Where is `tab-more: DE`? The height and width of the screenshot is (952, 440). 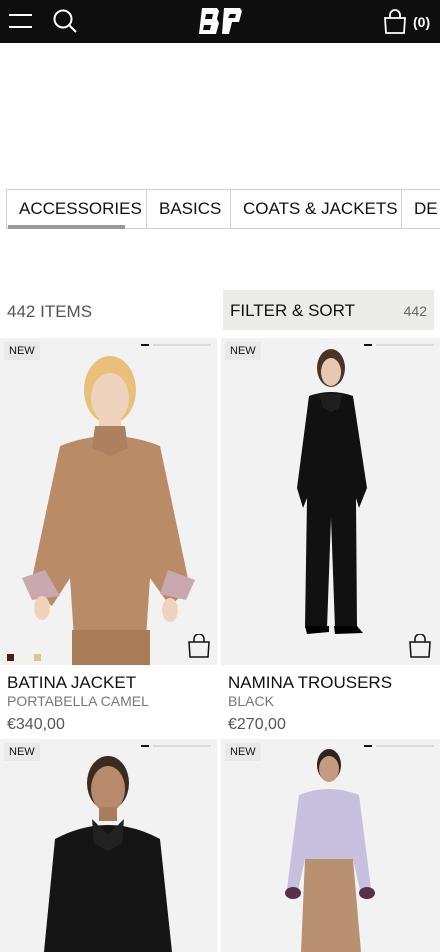
tab-more: DE is located at coordinates (420, 209).